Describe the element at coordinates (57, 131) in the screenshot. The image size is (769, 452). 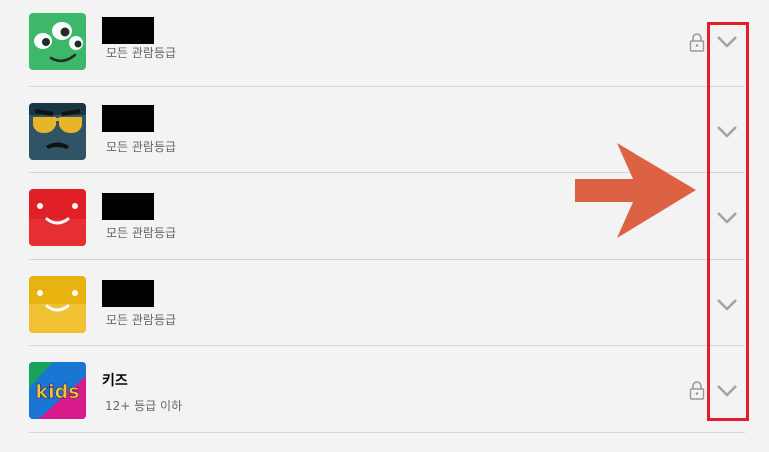
I see `sunglasses-mustache-avatar` at that location.